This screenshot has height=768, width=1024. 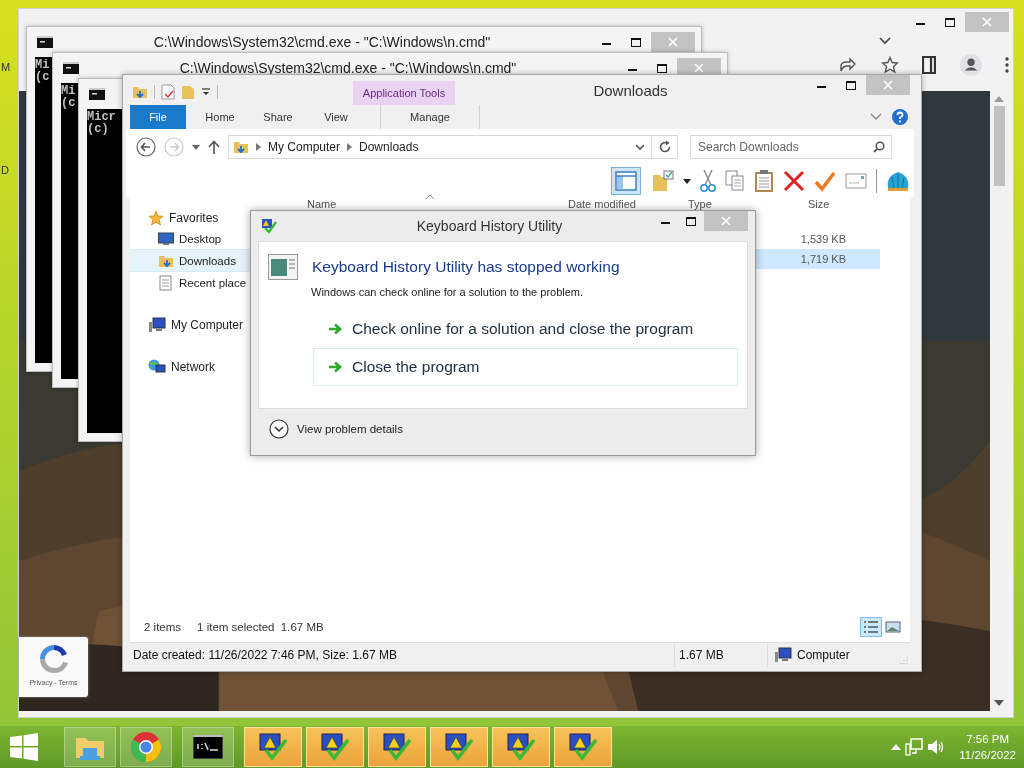 I want to click on image-icon, so click(x=893, y=627).